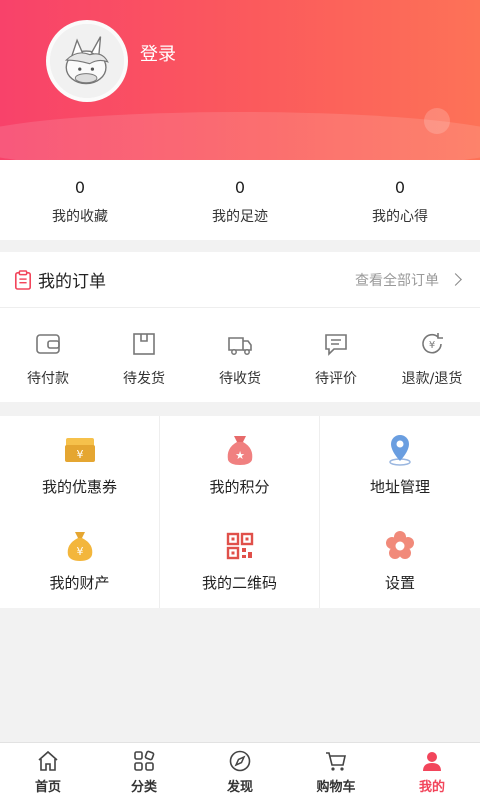  I want to click on view-all-label: 查看全部订单, so click(397, 280).